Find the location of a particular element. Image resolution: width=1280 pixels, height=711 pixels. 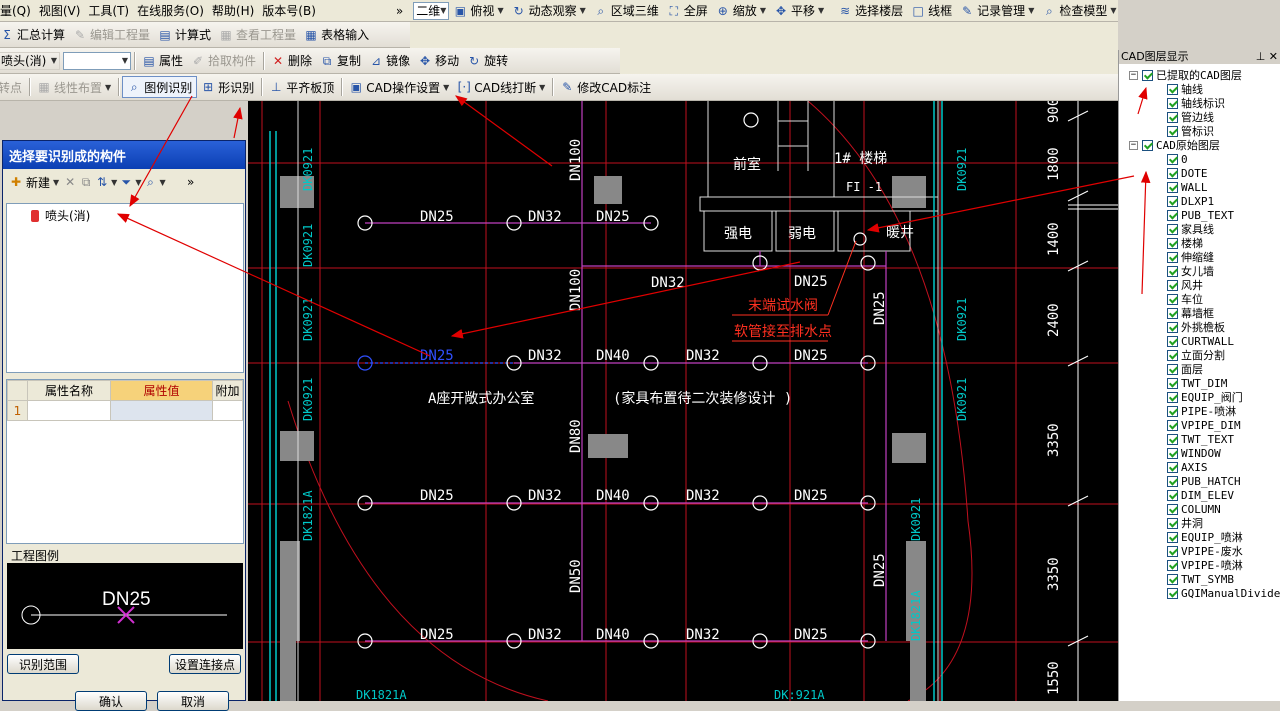

layer-item: 外挑檐板 is located at coordinates (1196, 327).